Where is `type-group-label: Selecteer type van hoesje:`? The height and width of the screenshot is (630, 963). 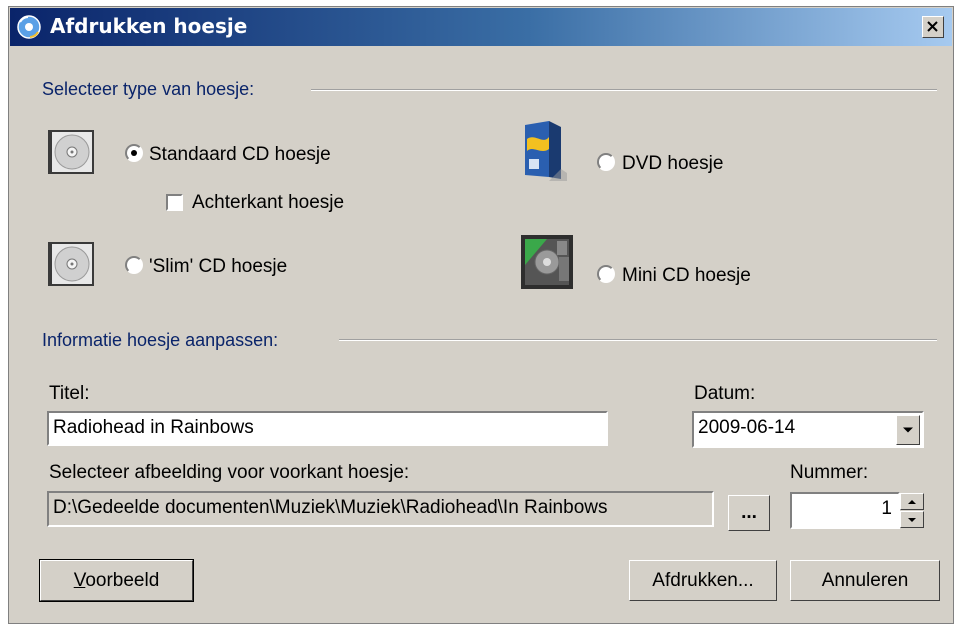
type-group-label: Selecteer type van hoesje: is located at coordinates (148, 89).